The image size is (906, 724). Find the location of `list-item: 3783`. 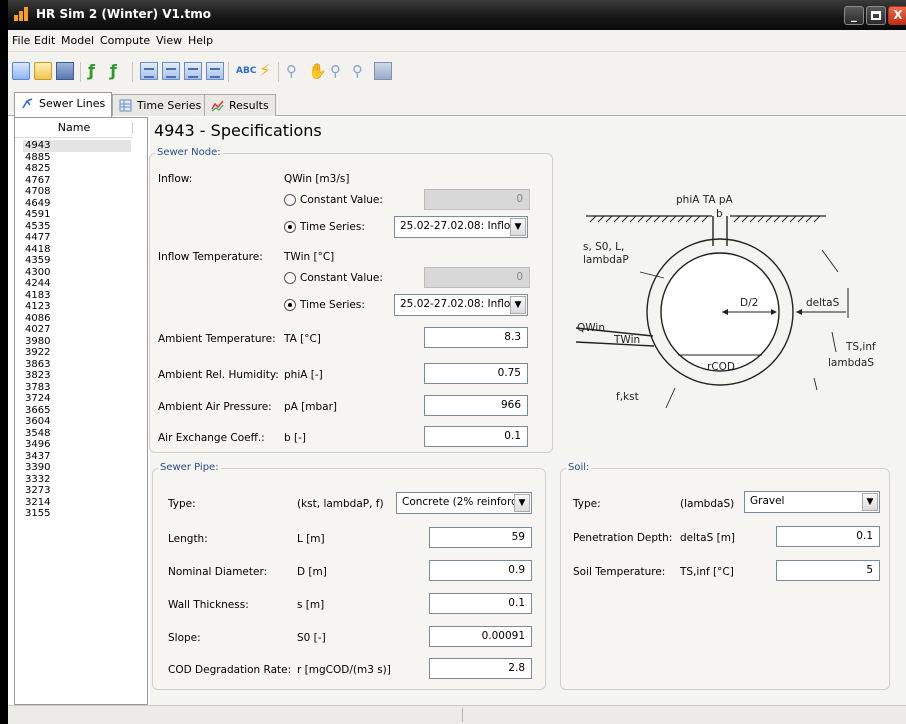

list-item: 3783 is located at coordinates (37, 388).